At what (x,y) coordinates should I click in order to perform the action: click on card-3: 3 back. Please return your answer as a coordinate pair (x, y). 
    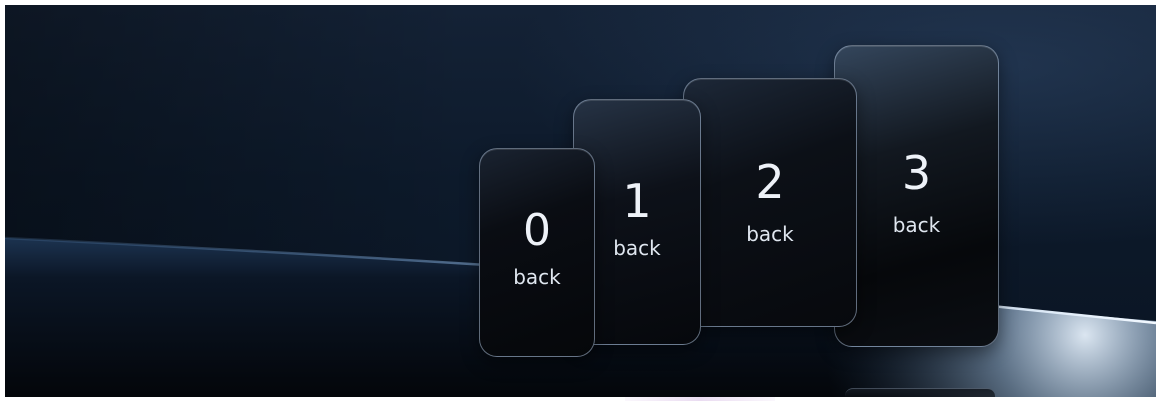
    Looking at the image, I should click on (916, 196).